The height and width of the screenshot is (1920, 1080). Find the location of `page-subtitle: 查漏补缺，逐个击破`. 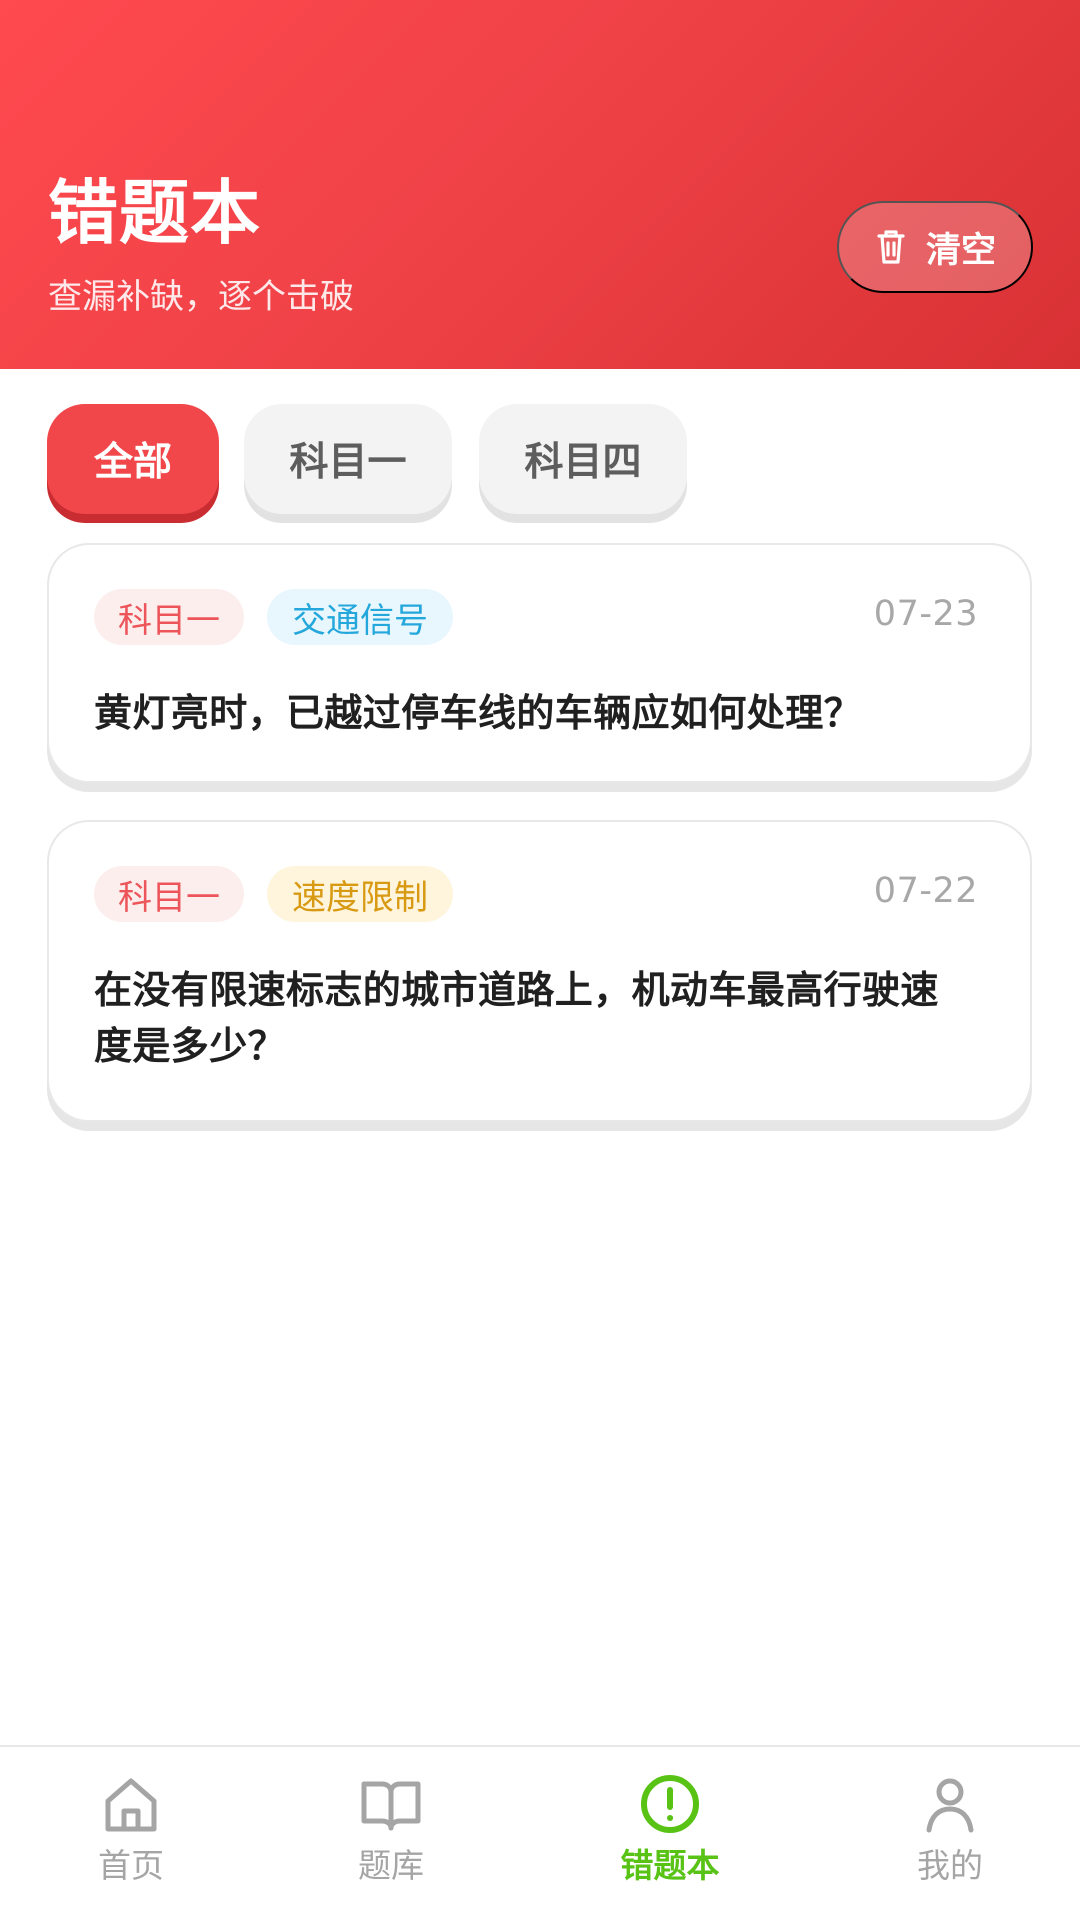

page-subtitle: 查漏补缺，逐个击破 is located at coordinates (201, 297).